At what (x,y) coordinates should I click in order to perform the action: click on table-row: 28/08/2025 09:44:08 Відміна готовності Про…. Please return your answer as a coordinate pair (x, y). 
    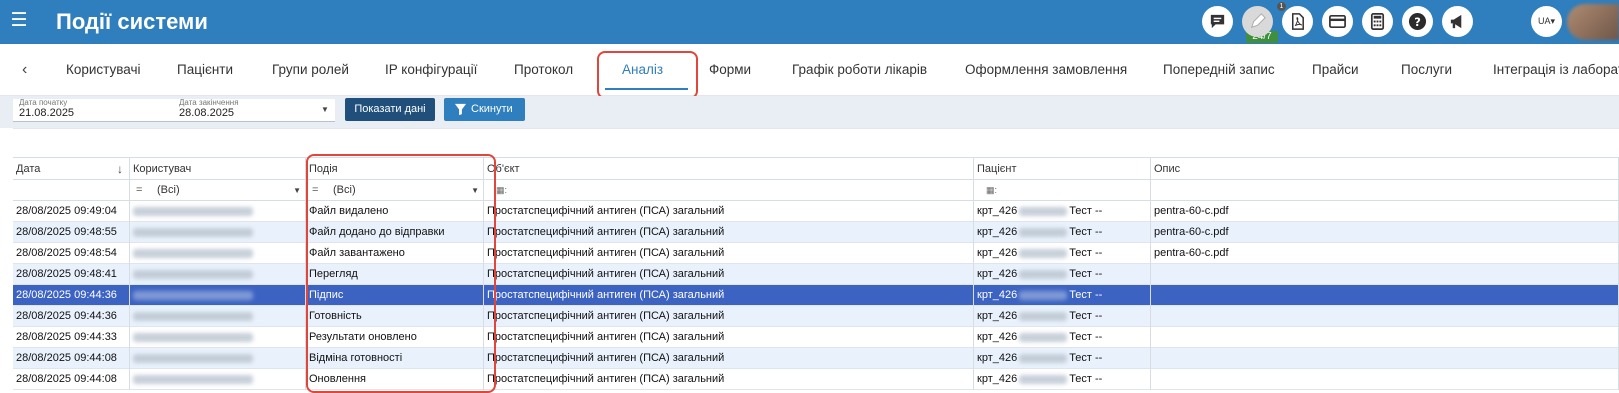
    Looking at the image, I should click on (816, 358).